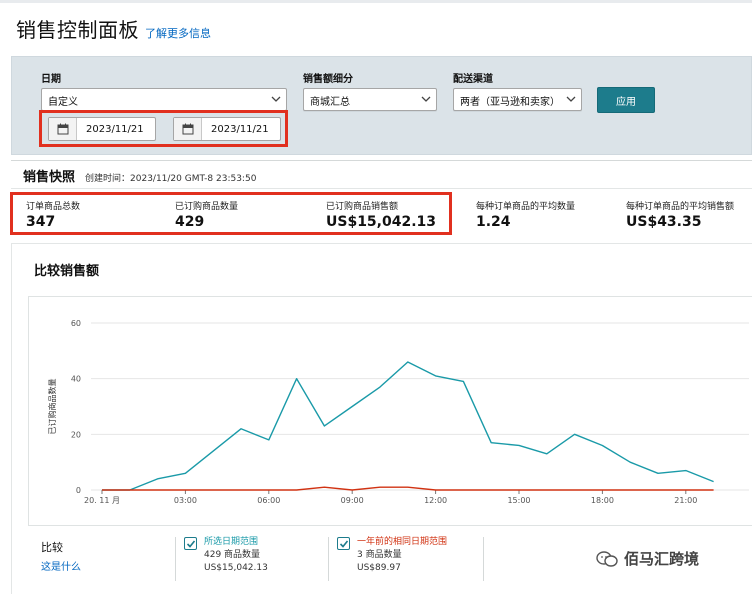 The width and height of the screenshot is (752, 594). I want to click on wechat-icon, so click(607, 558).